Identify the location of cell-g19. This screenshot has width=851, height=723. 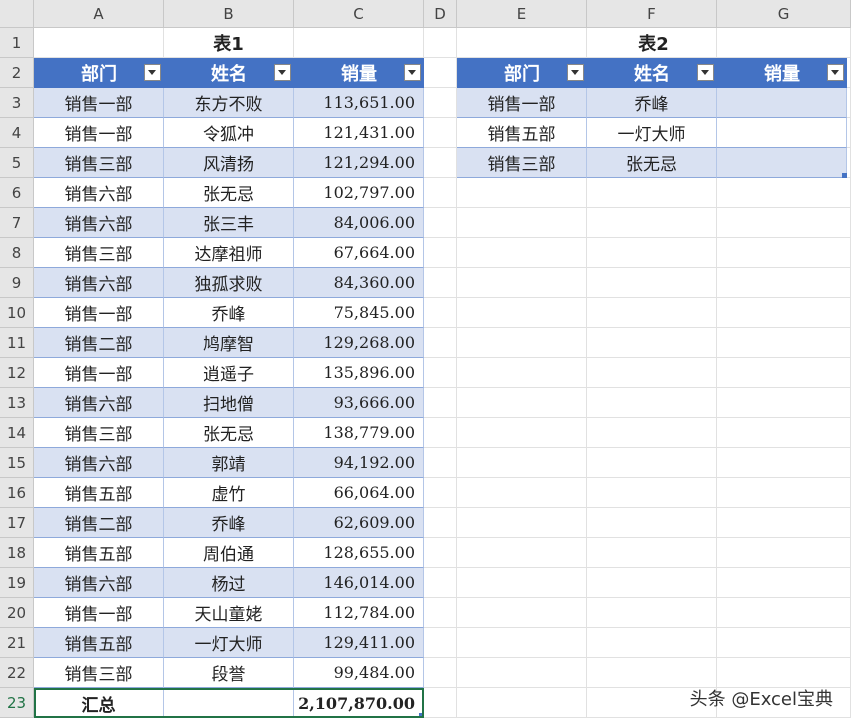
(784, 583).